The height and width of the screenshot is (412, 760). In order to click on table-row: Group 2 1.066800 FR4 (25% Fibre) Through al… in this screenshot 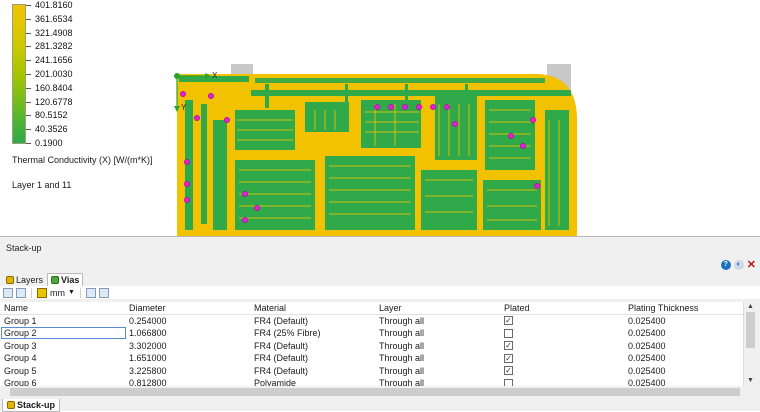, I will do `click(371, 333)`.